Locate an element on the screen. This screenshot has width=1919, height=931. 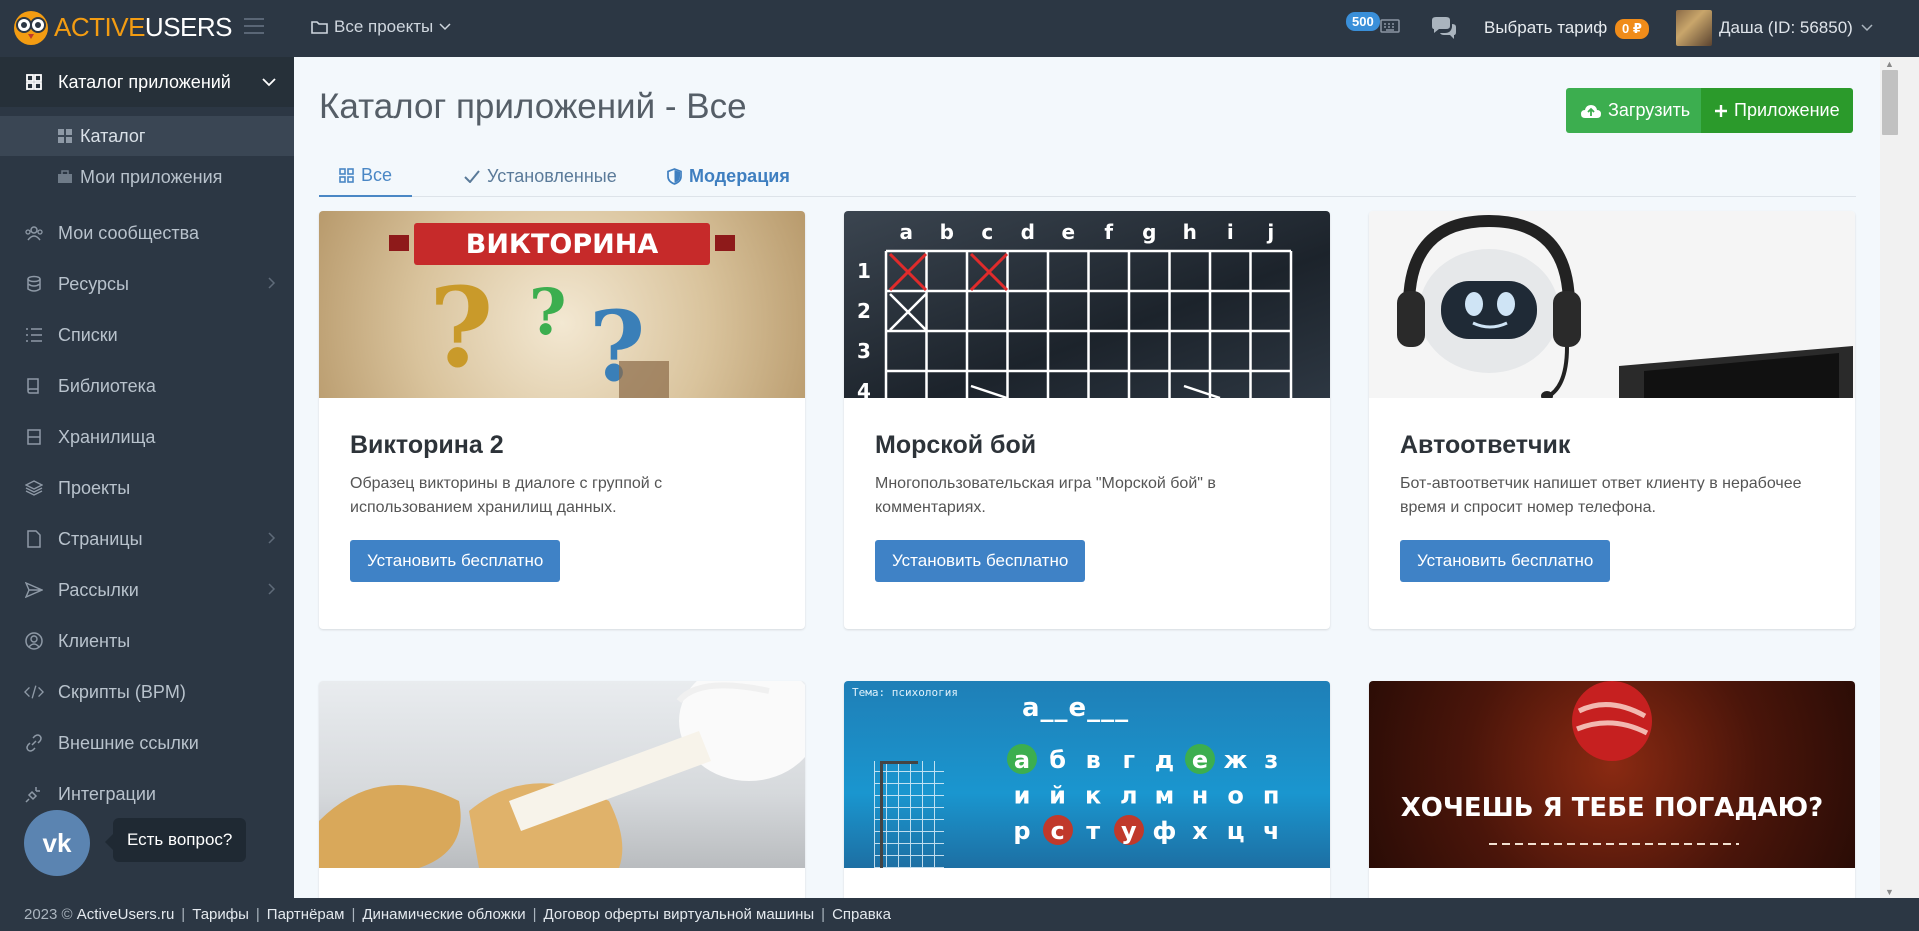
letter-cell: ц is located at coordinates (1236, 831).